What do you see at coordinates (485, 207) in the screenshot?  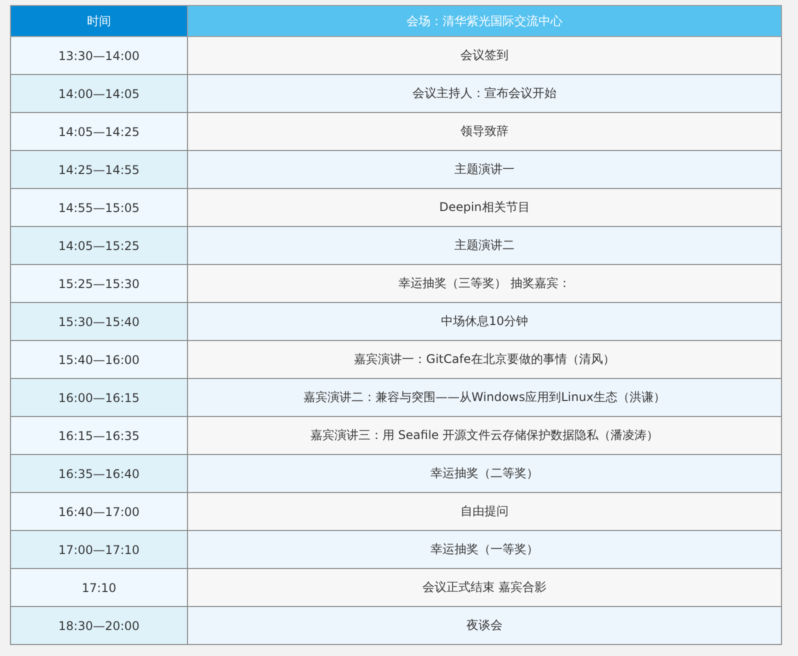 I see `agenda-cell: Deepin相关节目` at bounding box center [485, 207].